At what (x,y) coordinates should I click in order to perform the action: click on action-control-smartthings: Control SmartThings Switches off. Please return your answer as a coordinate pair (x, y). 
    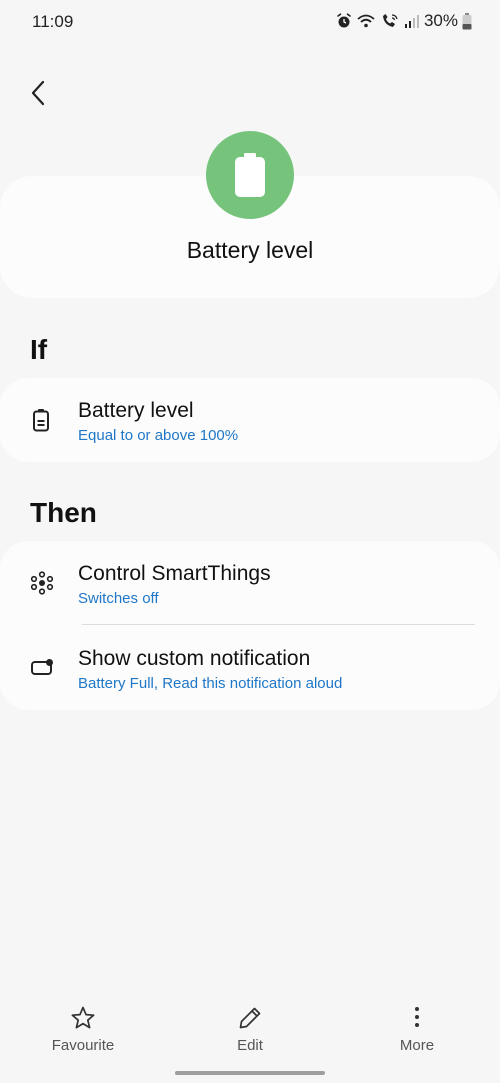
    Looking at the image, I should click on (250, 583).